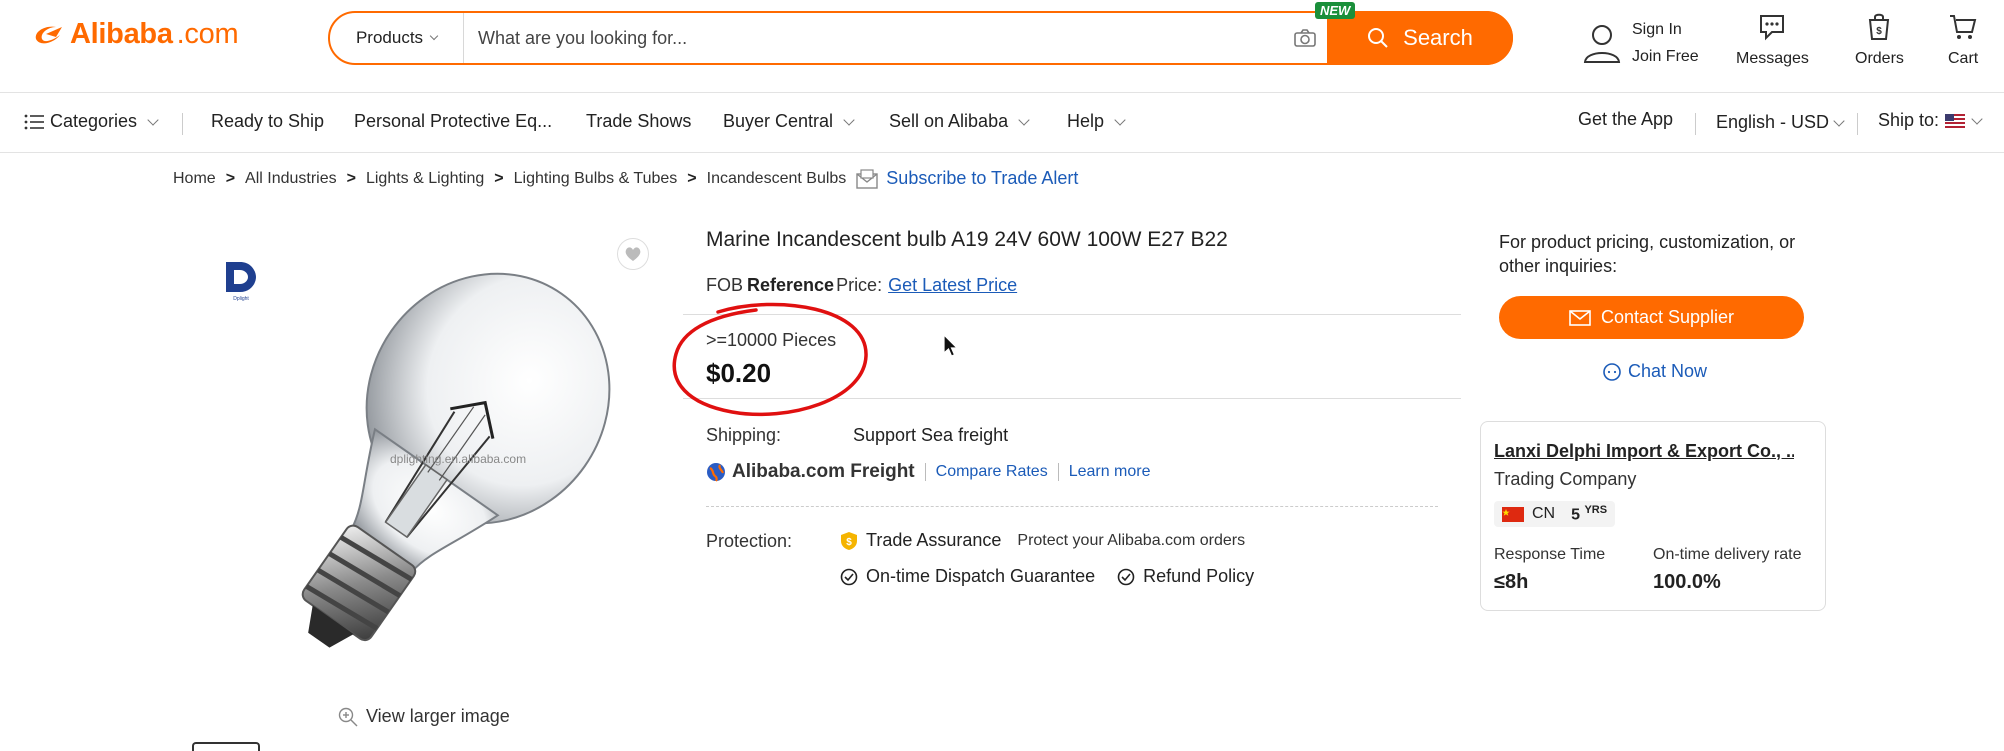 This screenshot has width=2004, height=751. What do you see at coordinates (1772, 28) in the screenshot?
I see `message-icon` at bounding box center [1772, 28].